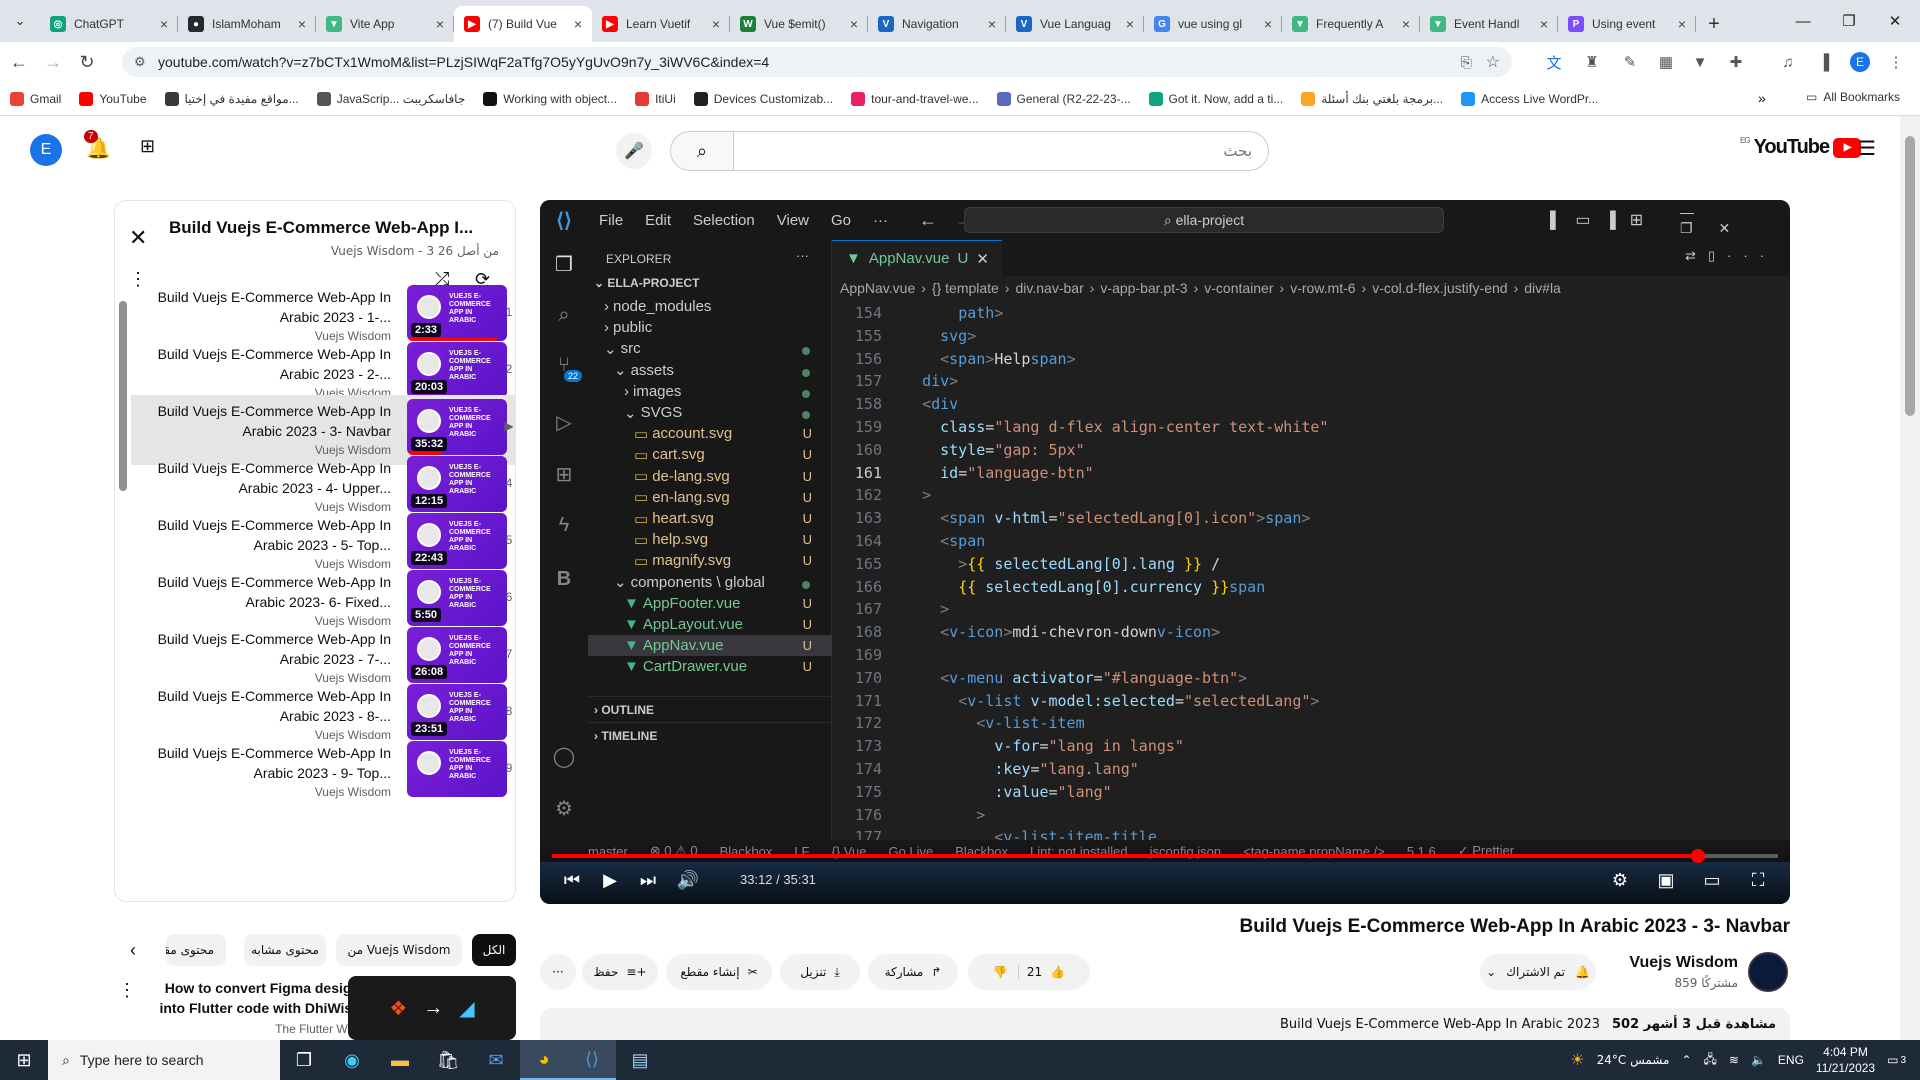  Describe the element at coordinates (1801, 147) in the screenshot. I see `youtube-logo: EG YouTube ▶` at that location.